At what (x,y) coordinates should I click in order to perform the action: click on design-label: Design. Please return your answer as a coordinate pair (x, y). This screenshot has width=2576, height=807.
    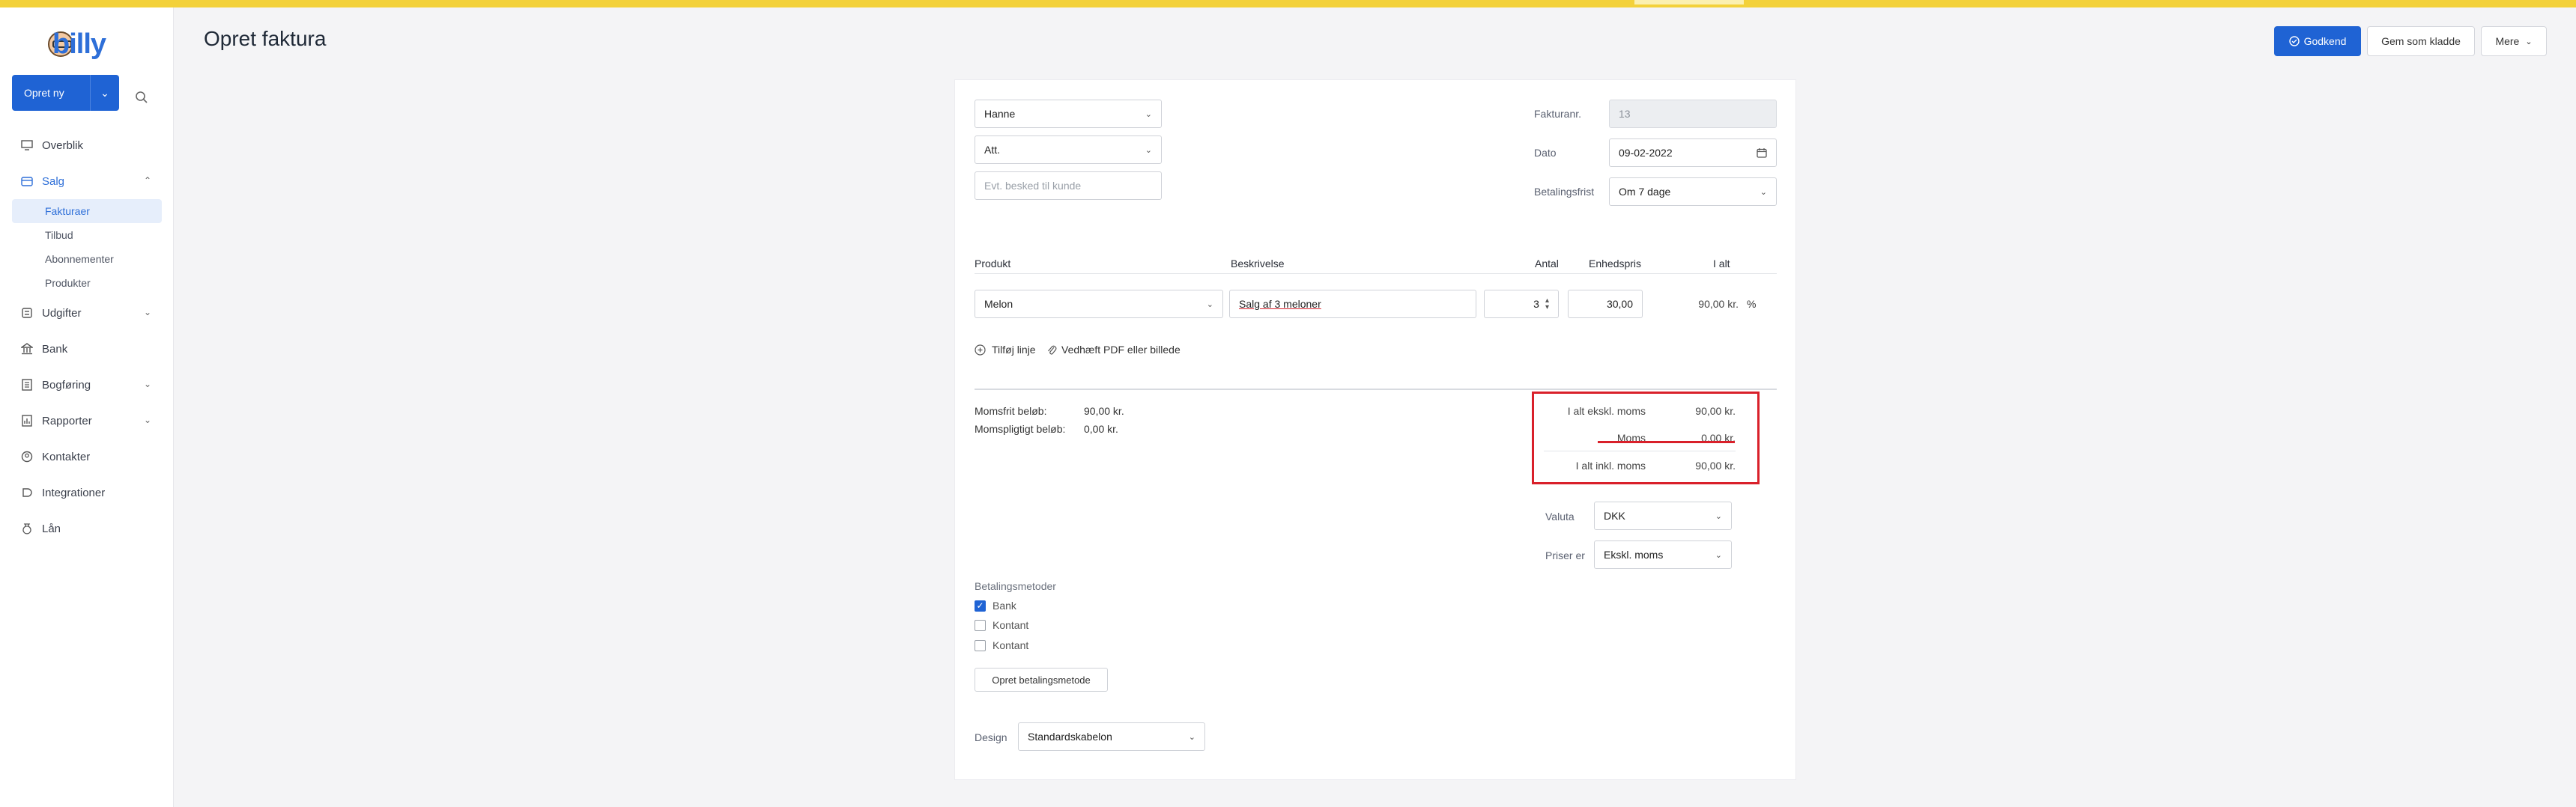
    Looking at the image, I should click on (991, 737).